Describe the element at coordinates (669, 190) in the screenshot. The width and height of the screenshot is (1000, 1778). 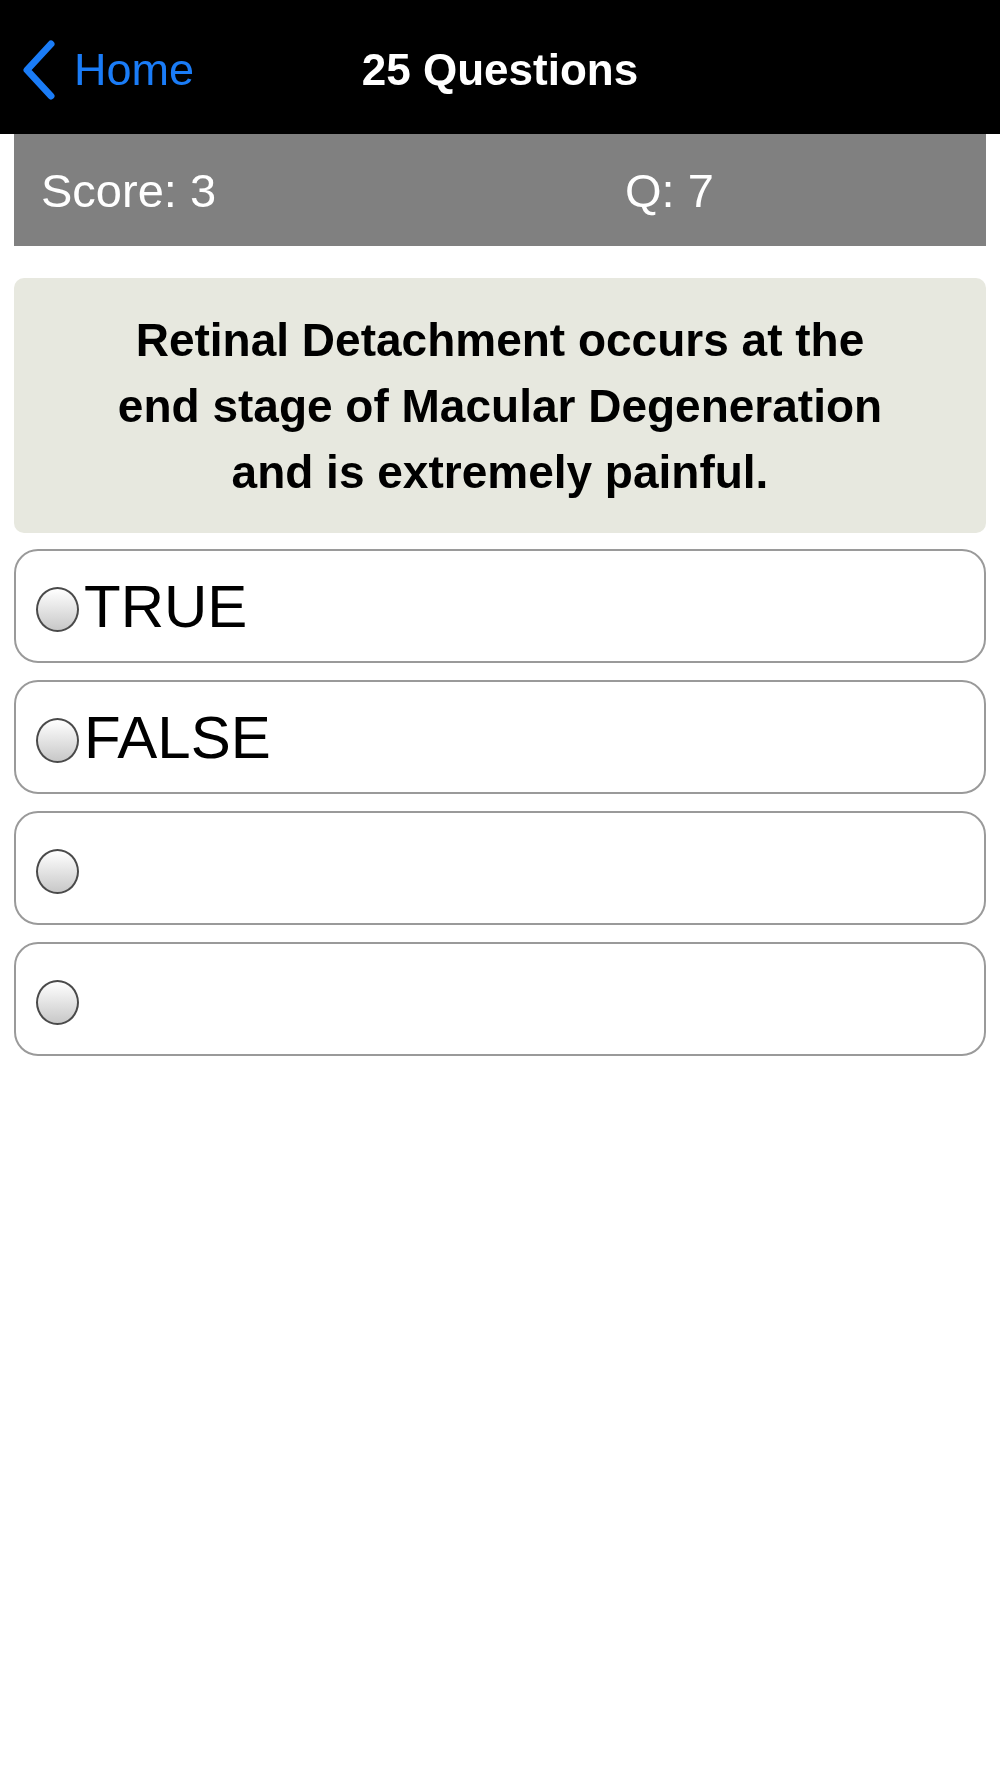
I see `question-number-label: Q: 7` at that location.